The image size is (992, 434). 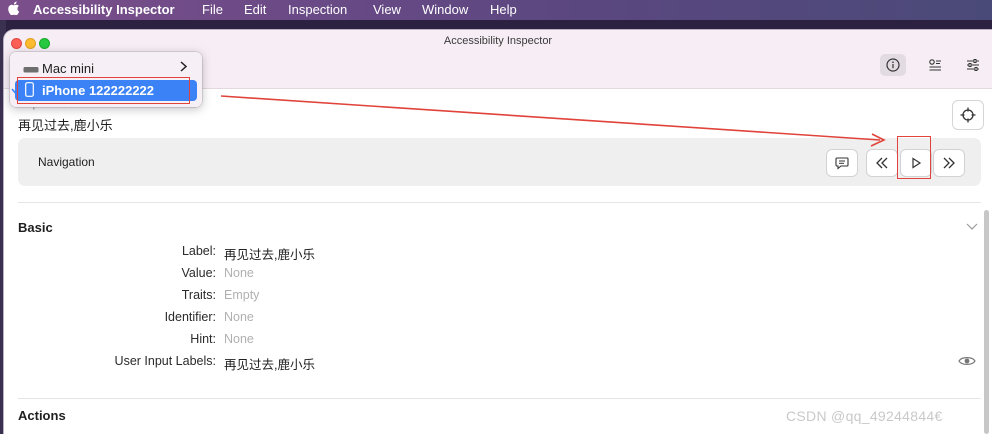 What do you see at coordinates (553, 121) in the screenshot?
I see `annotation-arrow` at bounding box center [553, 121].